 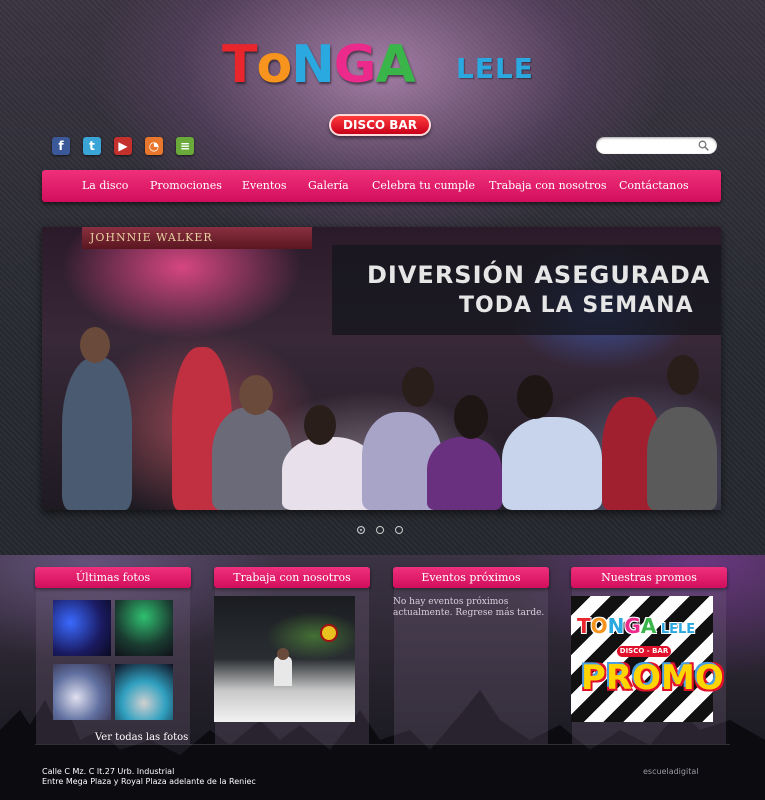 I want to click on promo-logo-sub: LELE, so click(x=676, y=629).